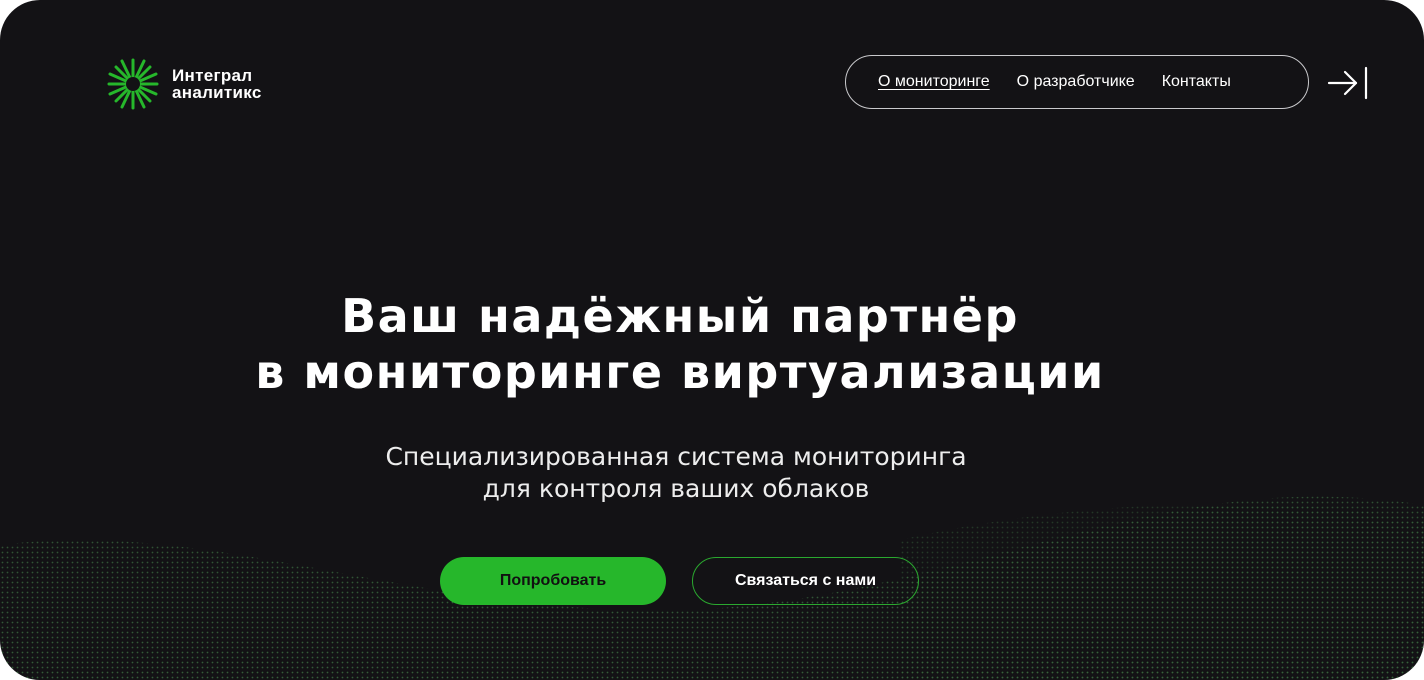 The height and width of the screenshot is (680, 1424). I want to click on brand-name-line1: Интеграл, so click(212, 75).